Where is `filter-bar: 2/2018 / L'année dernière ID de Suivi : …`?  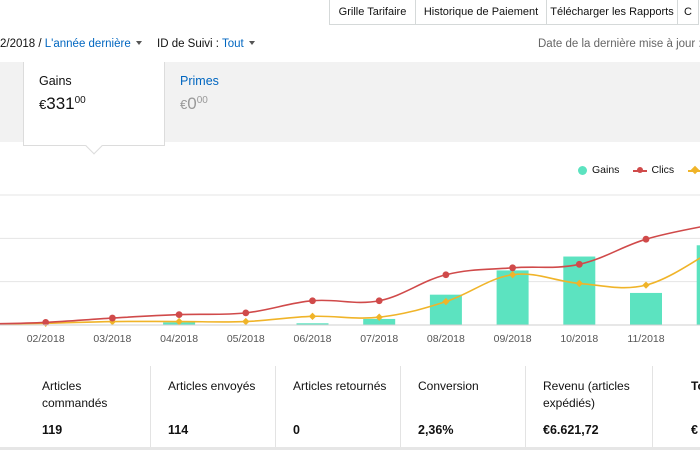
filter-bar: 2/2018 / L'année dernière ID de Suivi : … is located at coordinates (350, 46).